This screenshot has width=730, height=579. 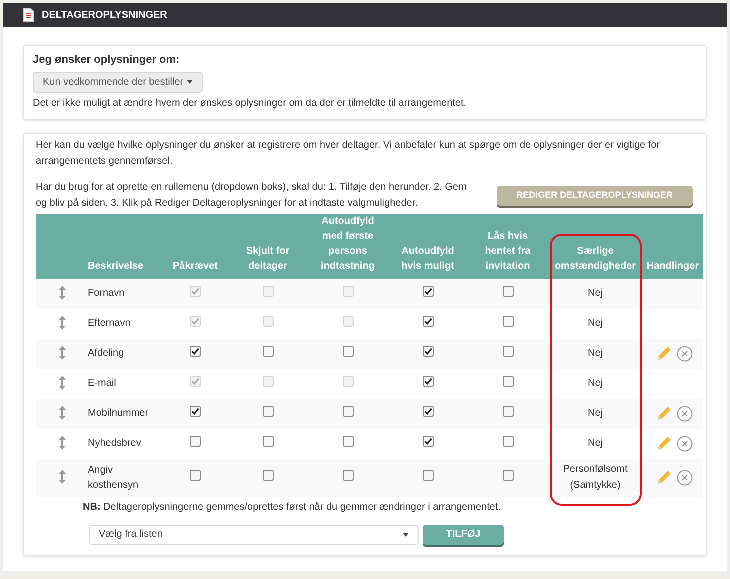 I want to click on column-header: Særlige omstændigheder, so click(x=596, y=259).